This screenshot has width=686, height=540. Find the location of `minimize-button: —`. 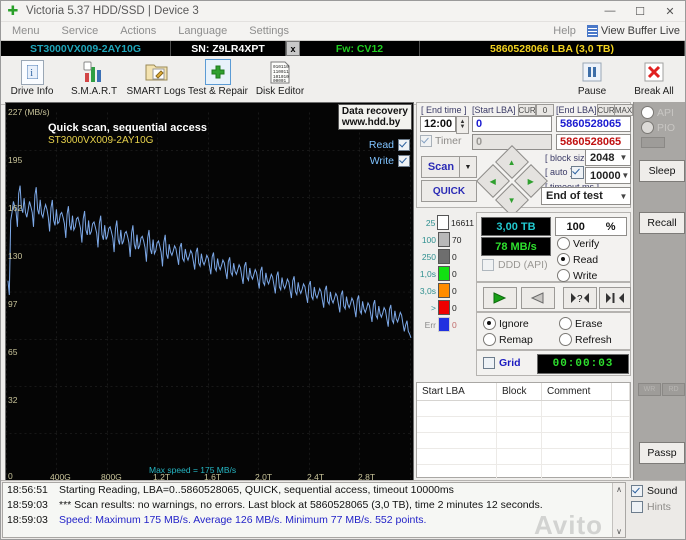

minimize-button: — is located at coordinates (610, 11).